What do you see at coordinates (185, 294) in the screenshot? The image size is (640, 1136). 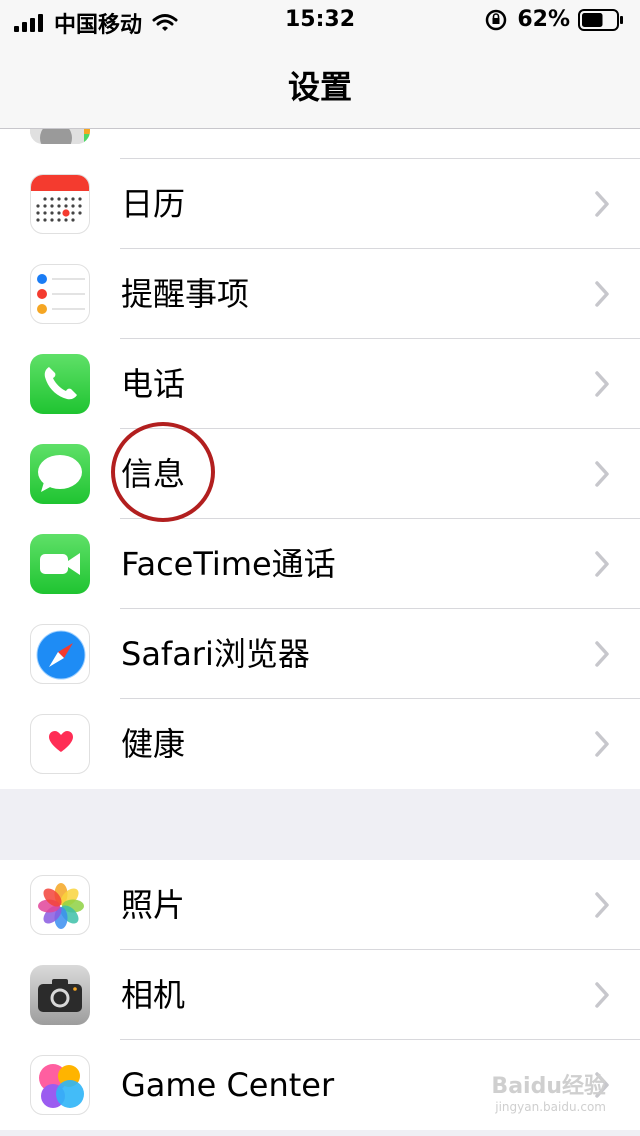 I see `settings-row-label: 提醒事项` at bounding box center [185, 294].